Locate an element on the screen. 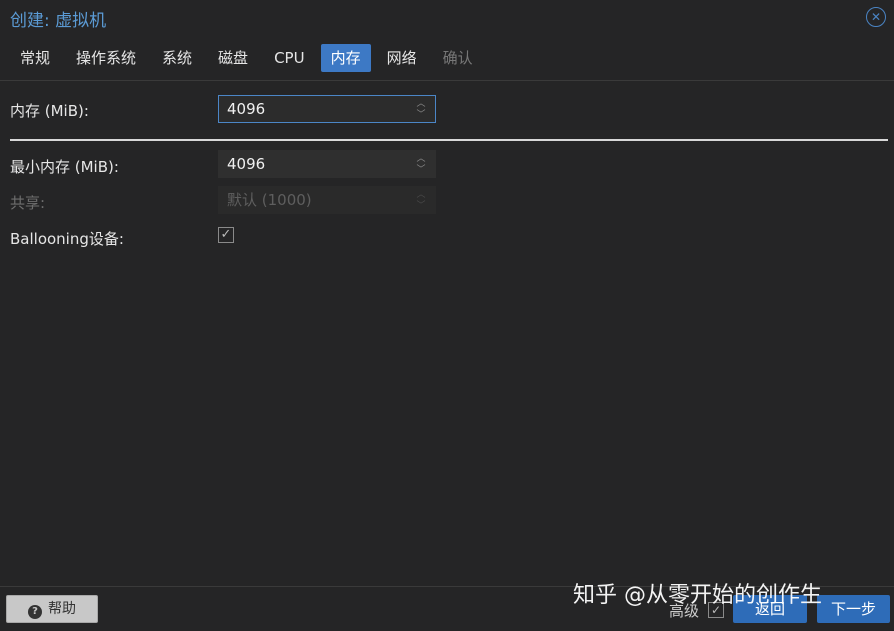  question-icon: ? is located at coordinates (35, 612).